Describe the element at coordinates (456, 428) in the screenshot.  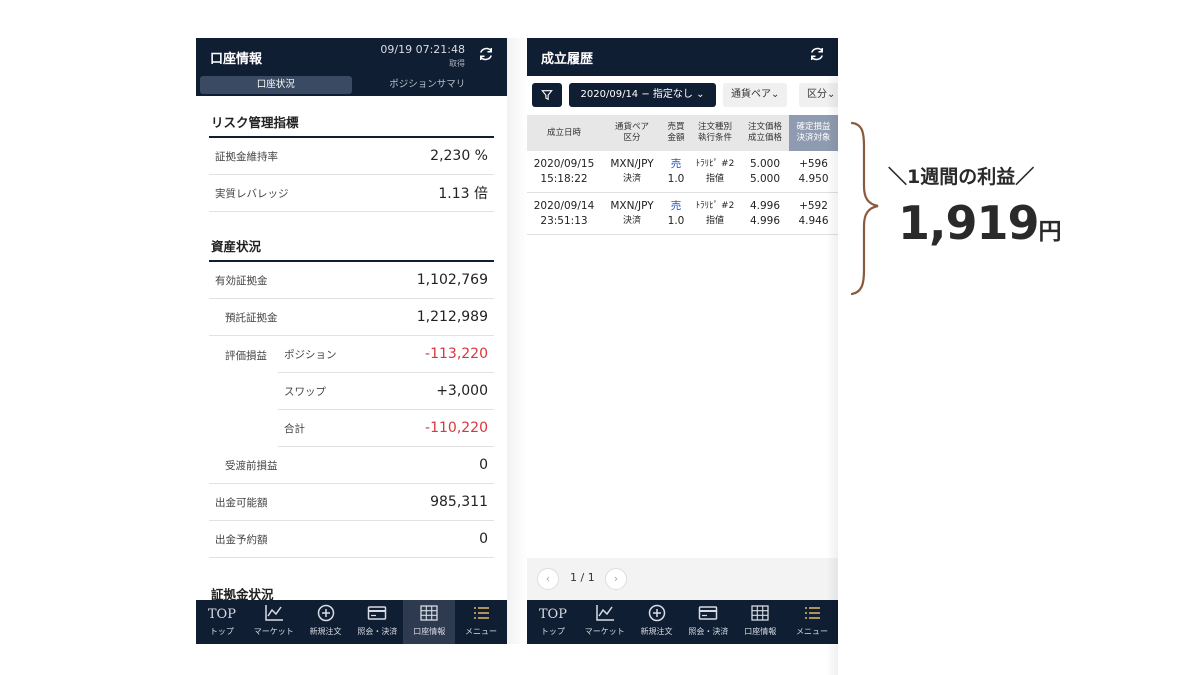
I see `row-value: -110,220` at that location.